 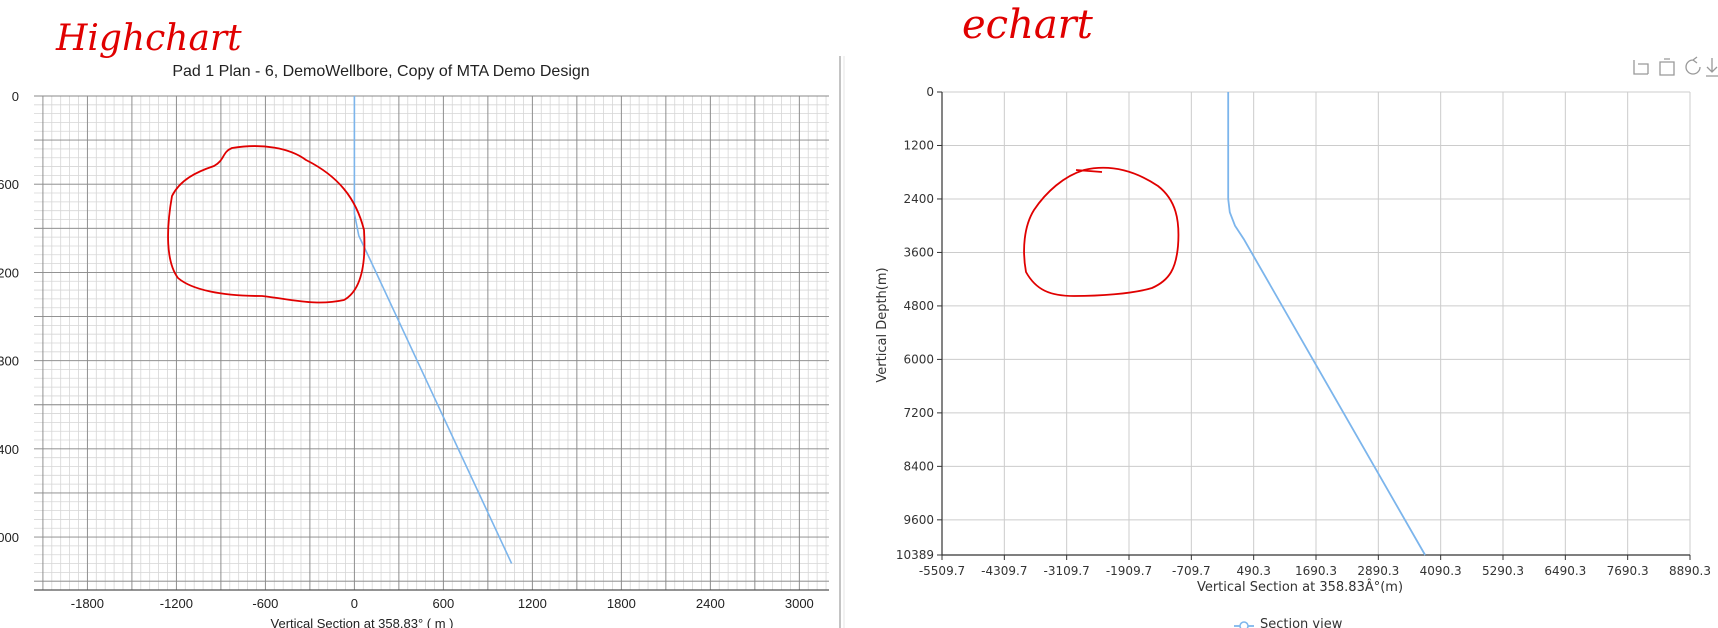 What do you see at coordinates (918, 199) in the screenshot?
I see `ec-y-tick-label: 2400` at bounding box center [918, 199].